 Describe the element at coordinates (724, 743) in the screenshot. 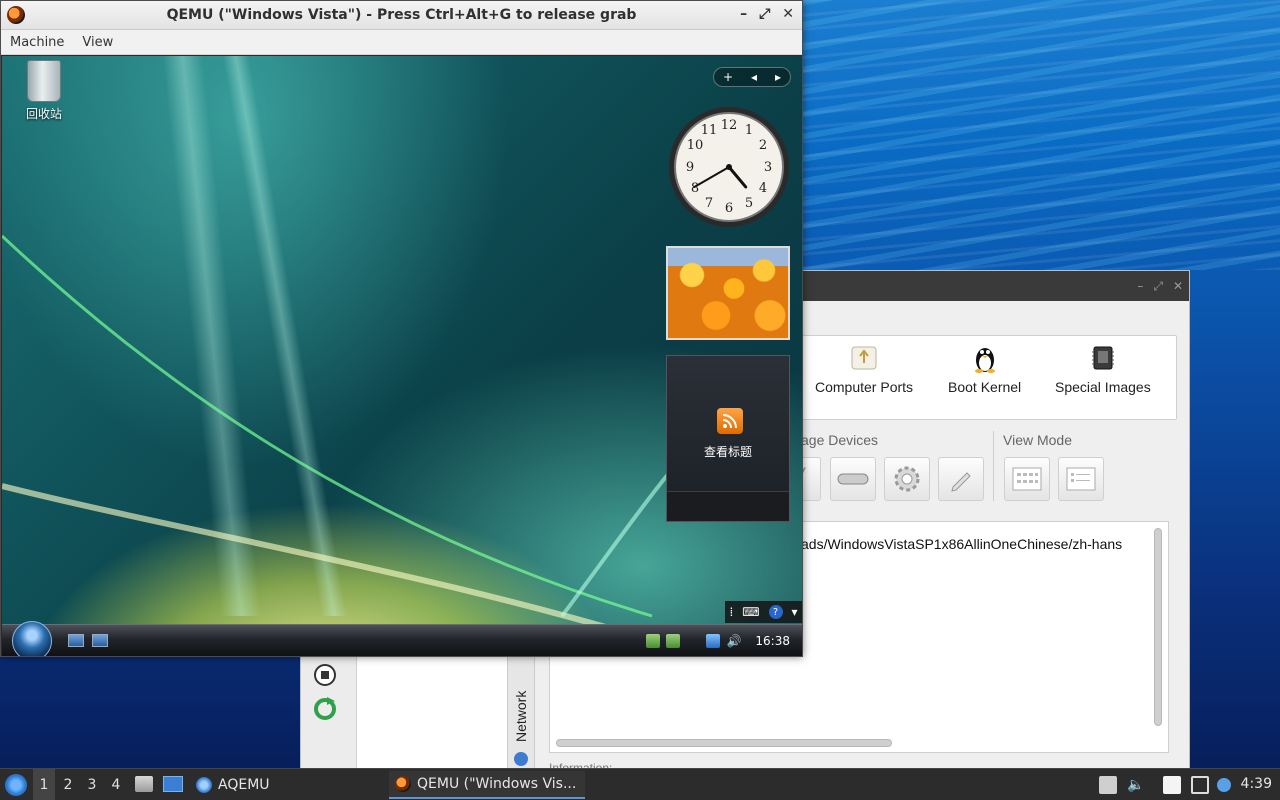

I see `horizontal-scrollbar` at that location.